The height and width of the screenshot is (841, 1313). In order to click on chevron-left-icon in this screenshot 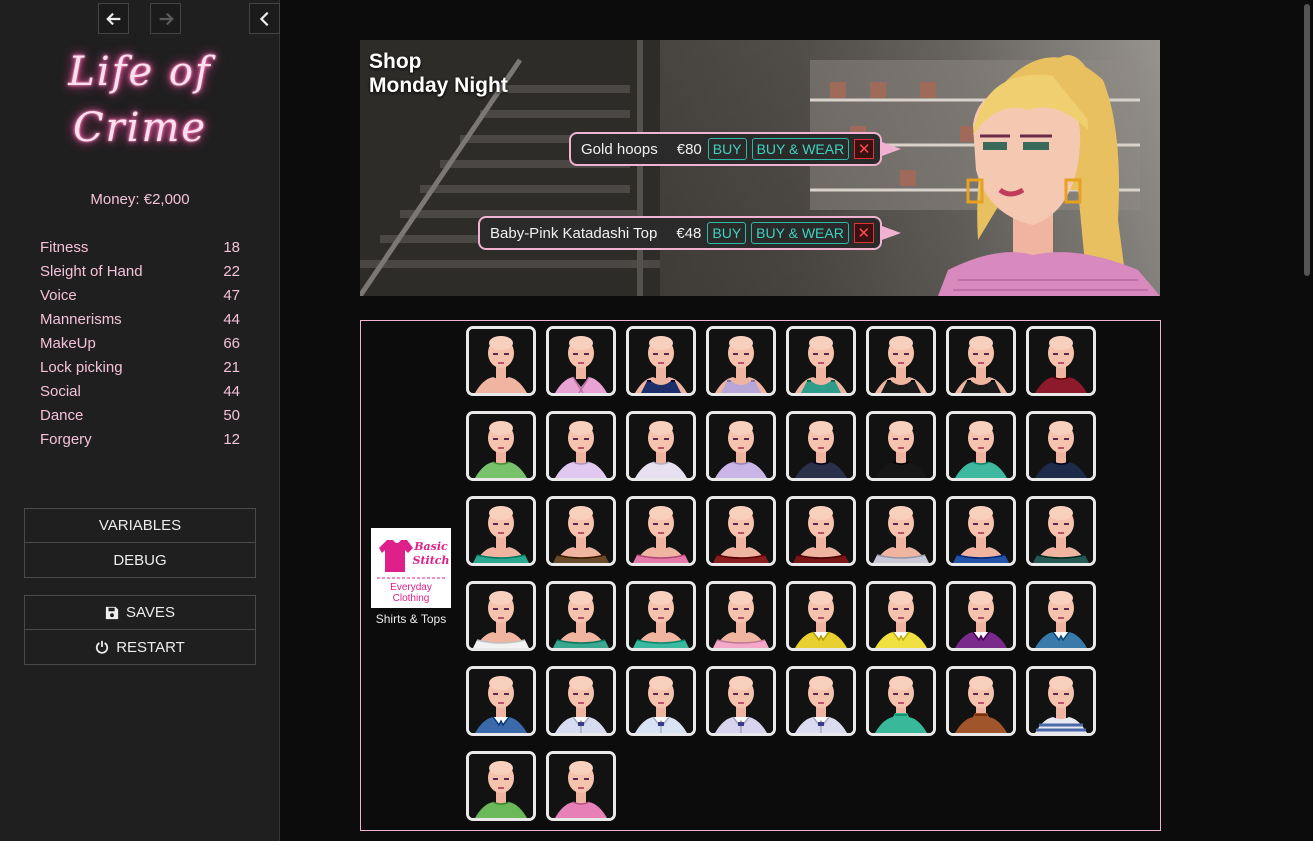, I will do `click(263, 18)`.